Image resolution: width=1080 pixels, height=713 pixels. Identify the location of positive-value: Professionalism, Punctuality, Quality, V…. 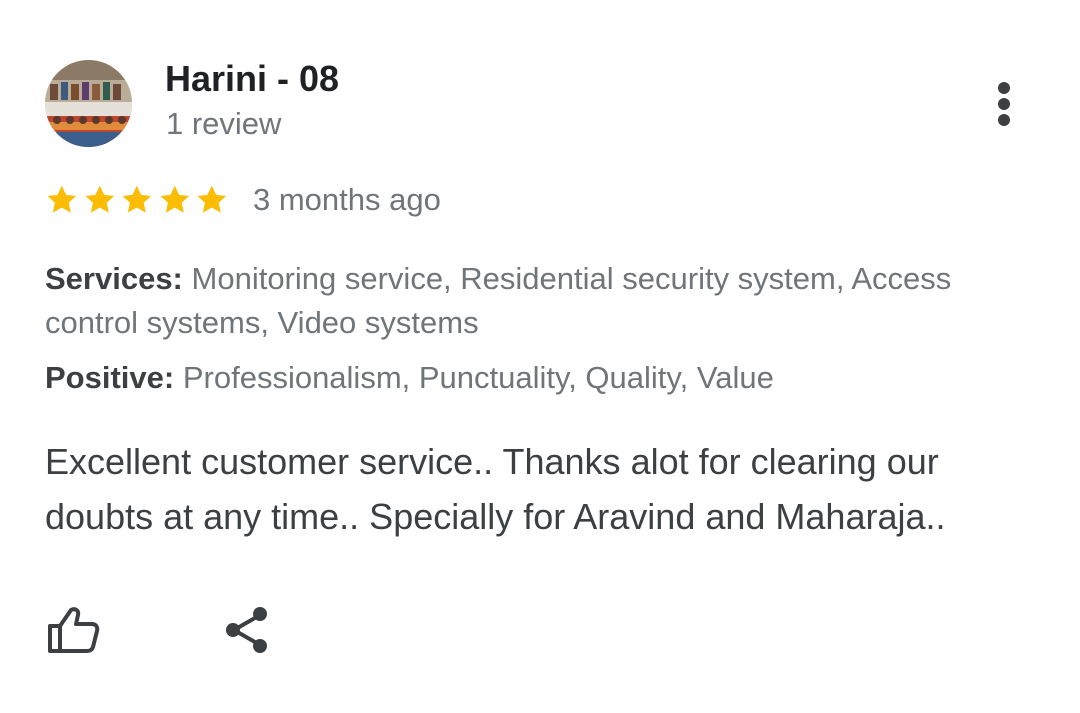
(478, 377).